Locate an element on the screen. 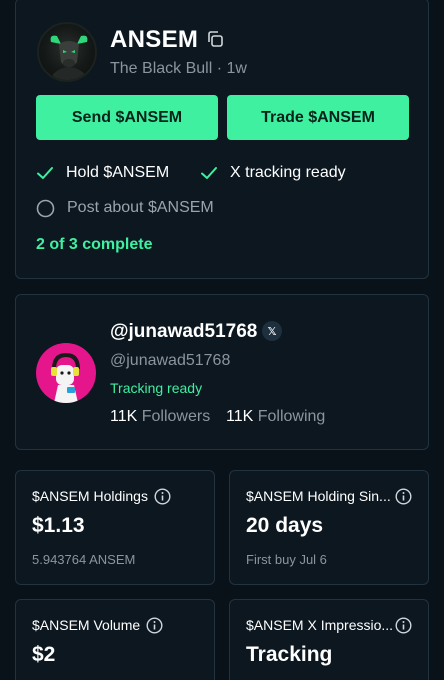 The height and width of the screenshot is (680, 444). followers-stat: 11K Followers is located at coordinates (160, 417).